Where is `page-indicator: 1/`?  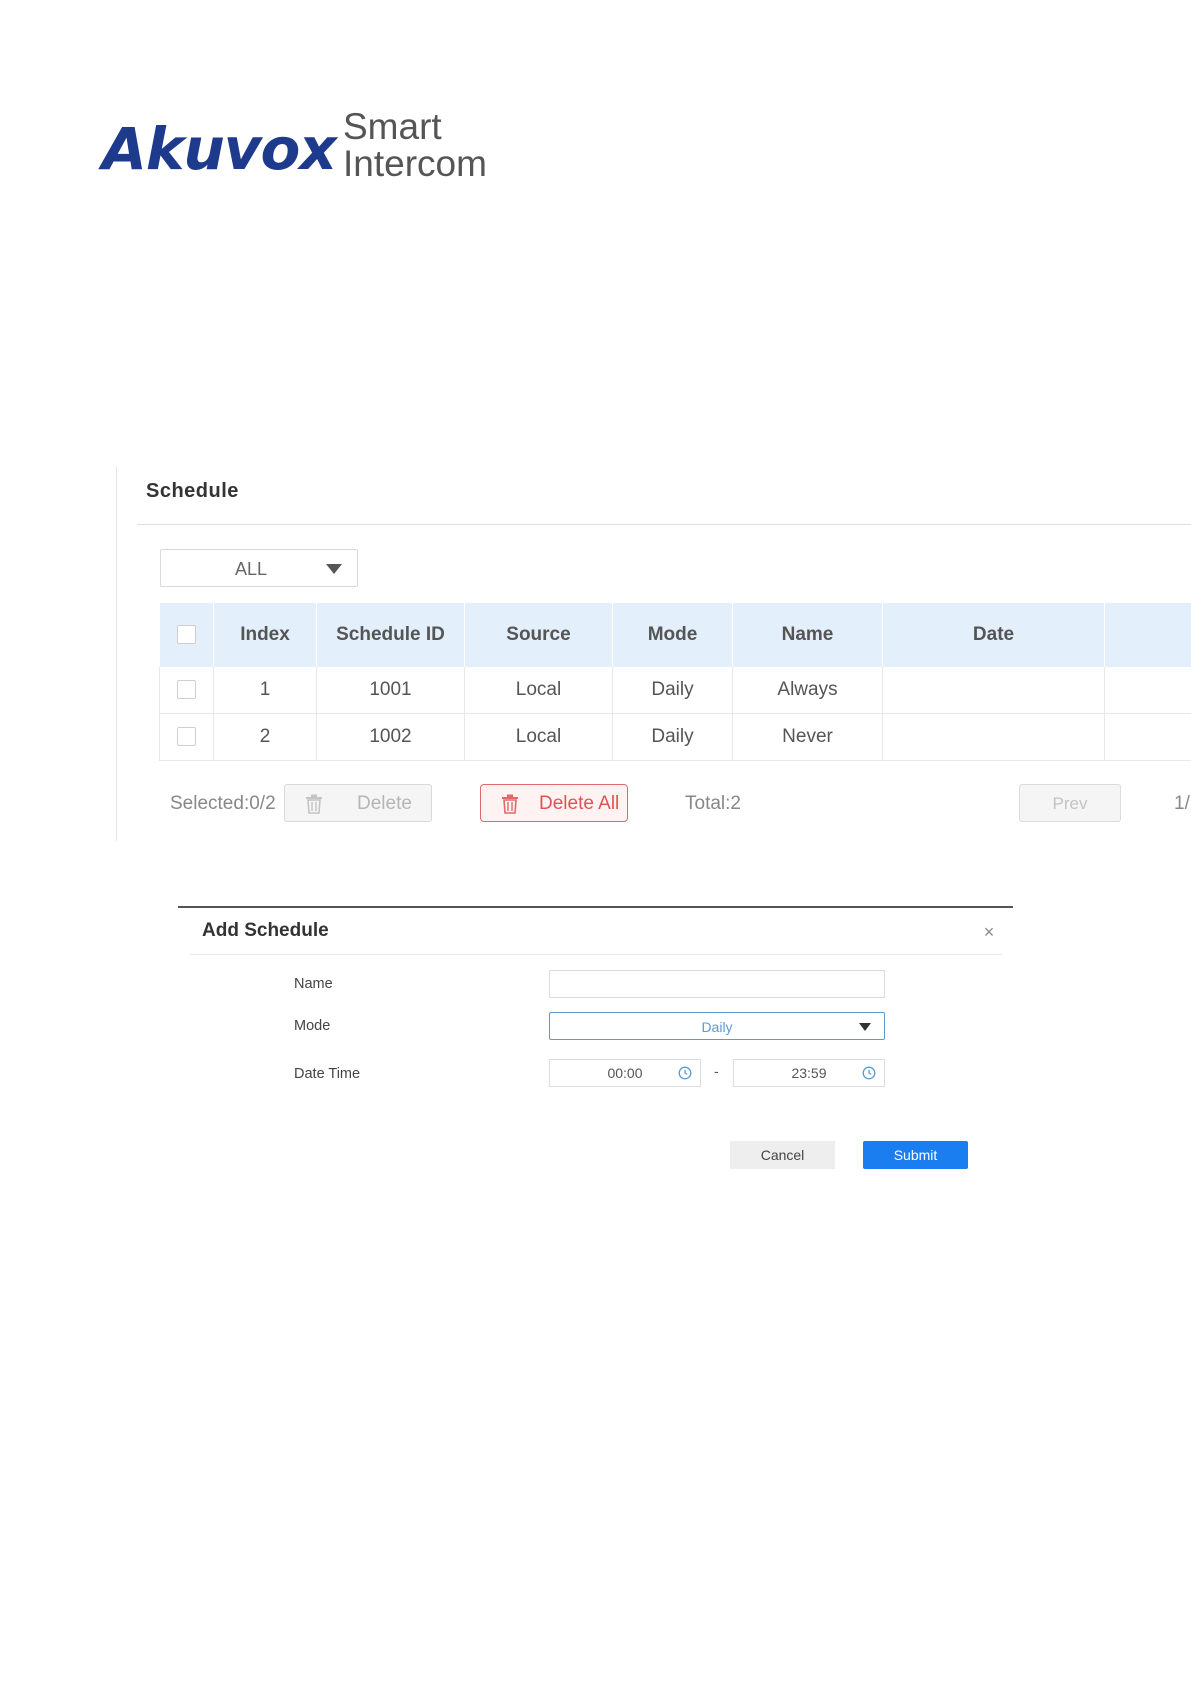
page-indicator: 1/ is located at coordinates (1182, 803).